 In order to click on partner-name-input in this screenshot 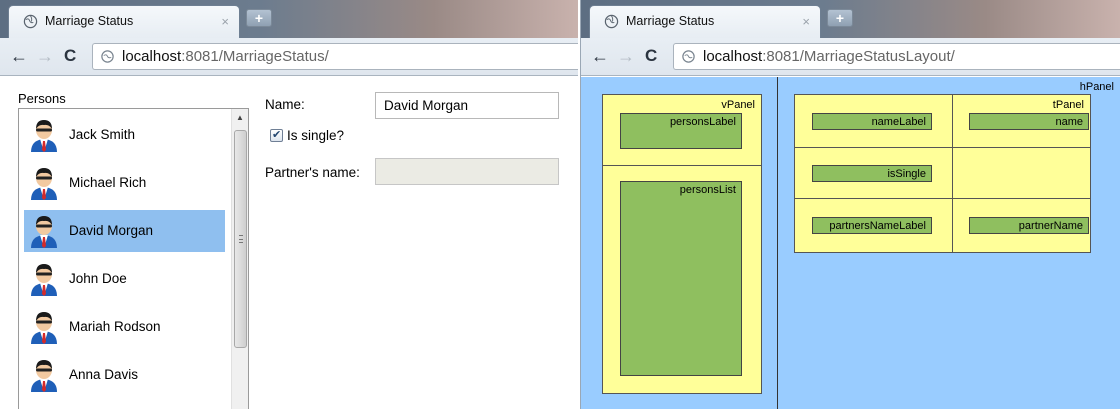, I will do `click(467, 171)`.